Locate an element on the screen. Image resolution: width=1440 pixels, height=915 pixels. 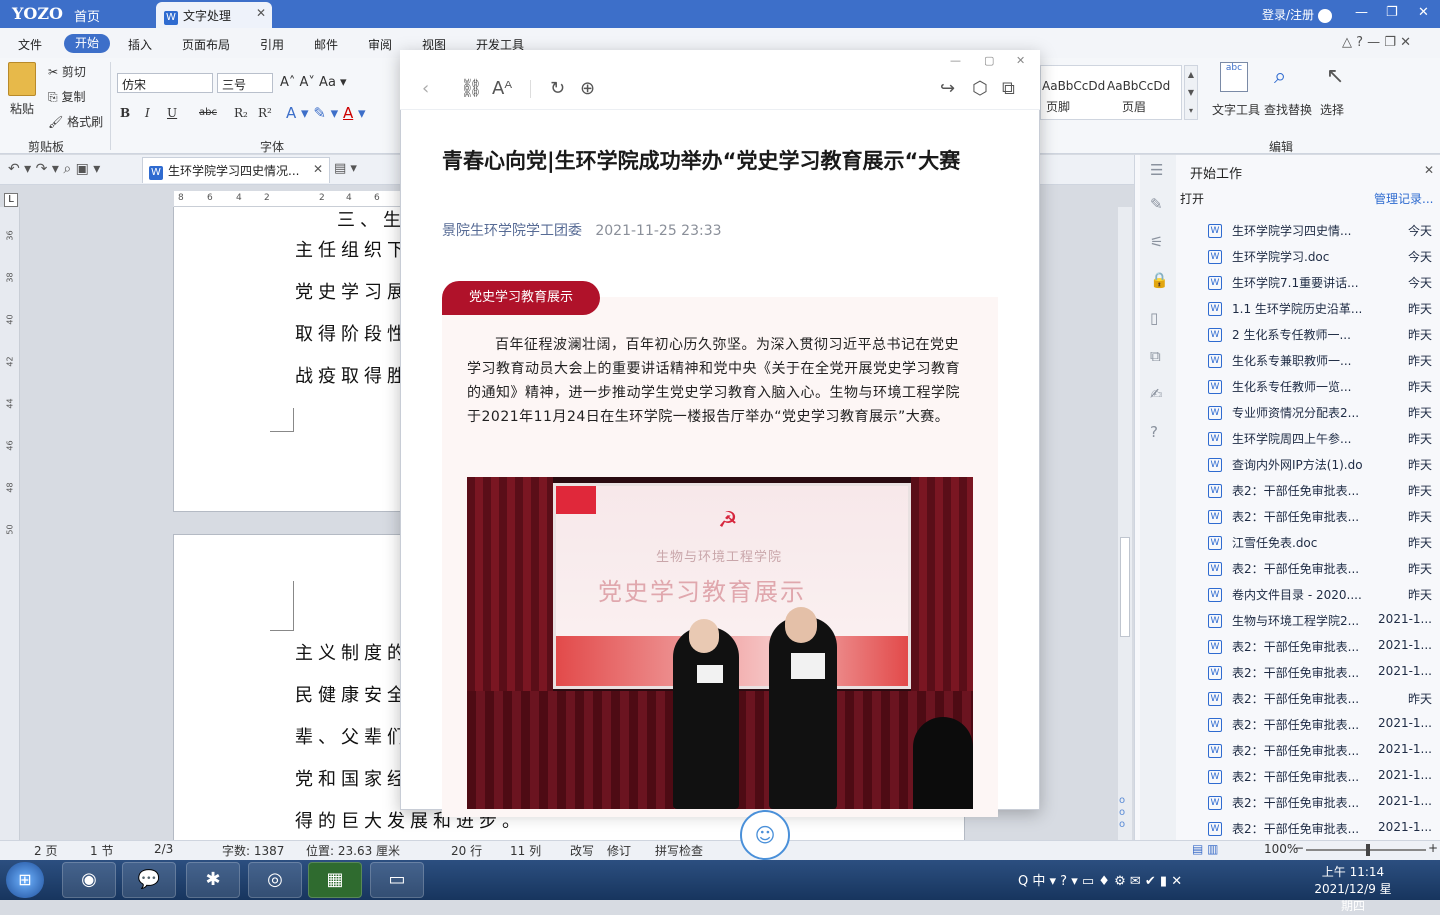
font-size-select: 三号 is located at coordinates (245, 83).